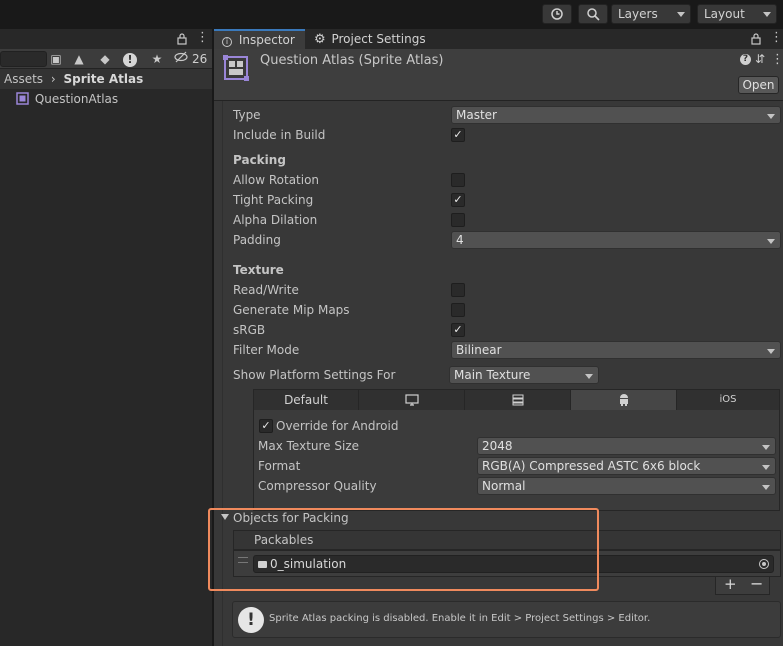 This screenshot has width=783, height=646. What do you see at coordinates (53, 79) in the screenshot?
I see `chevron-right-icon: ›` at bounding box center [53, 79].